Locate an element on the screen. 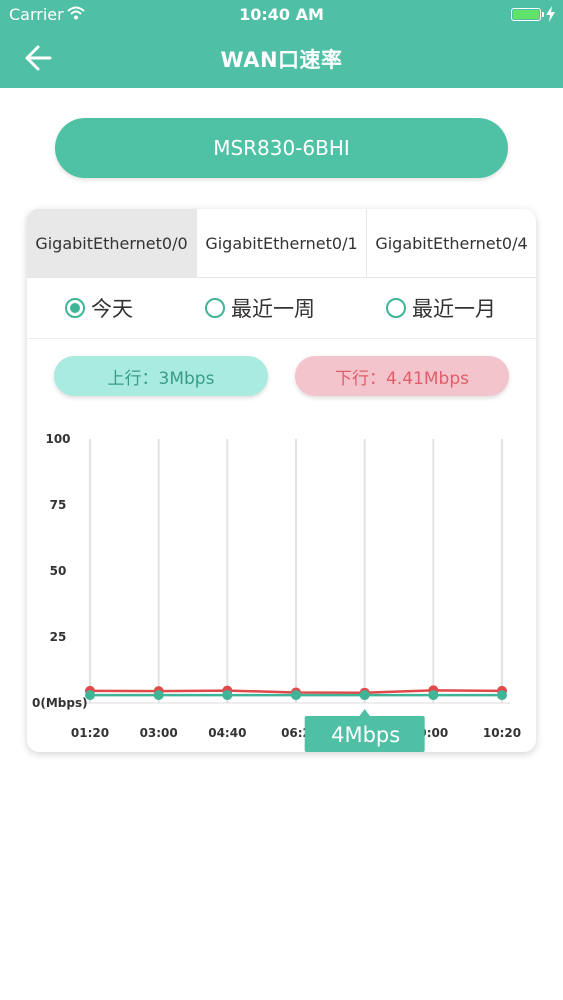 This screenshot has width=563, height=1000. x-tick-label: 10:20 is located at coordinates (502, 733).